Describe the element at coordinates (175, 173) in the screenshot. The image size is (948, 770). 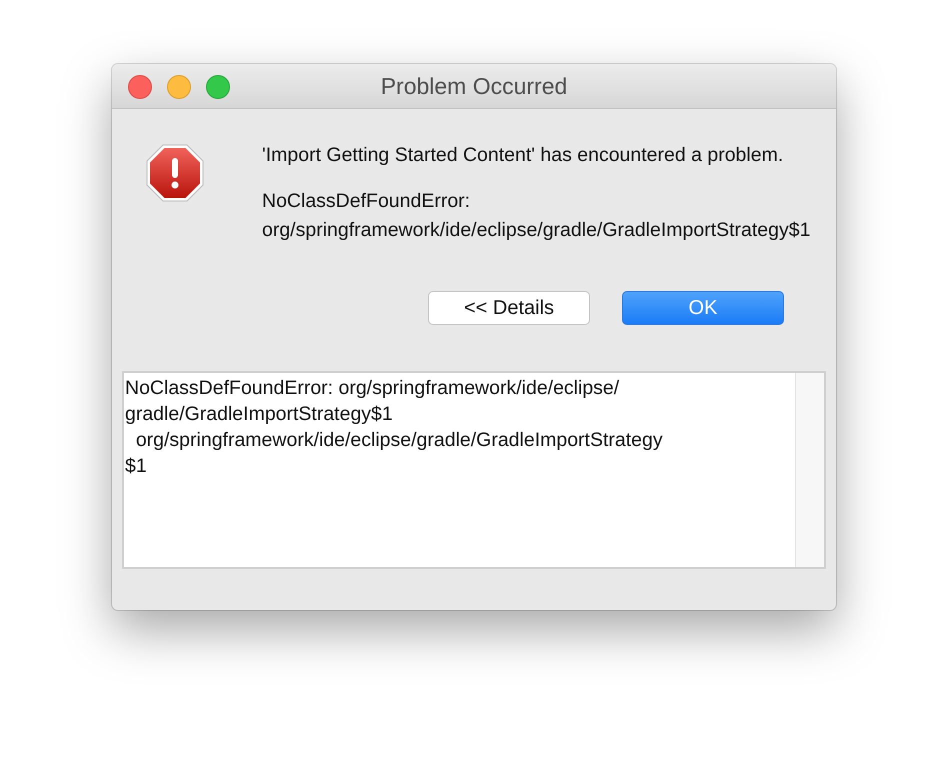
I see `error-icon` at that location.